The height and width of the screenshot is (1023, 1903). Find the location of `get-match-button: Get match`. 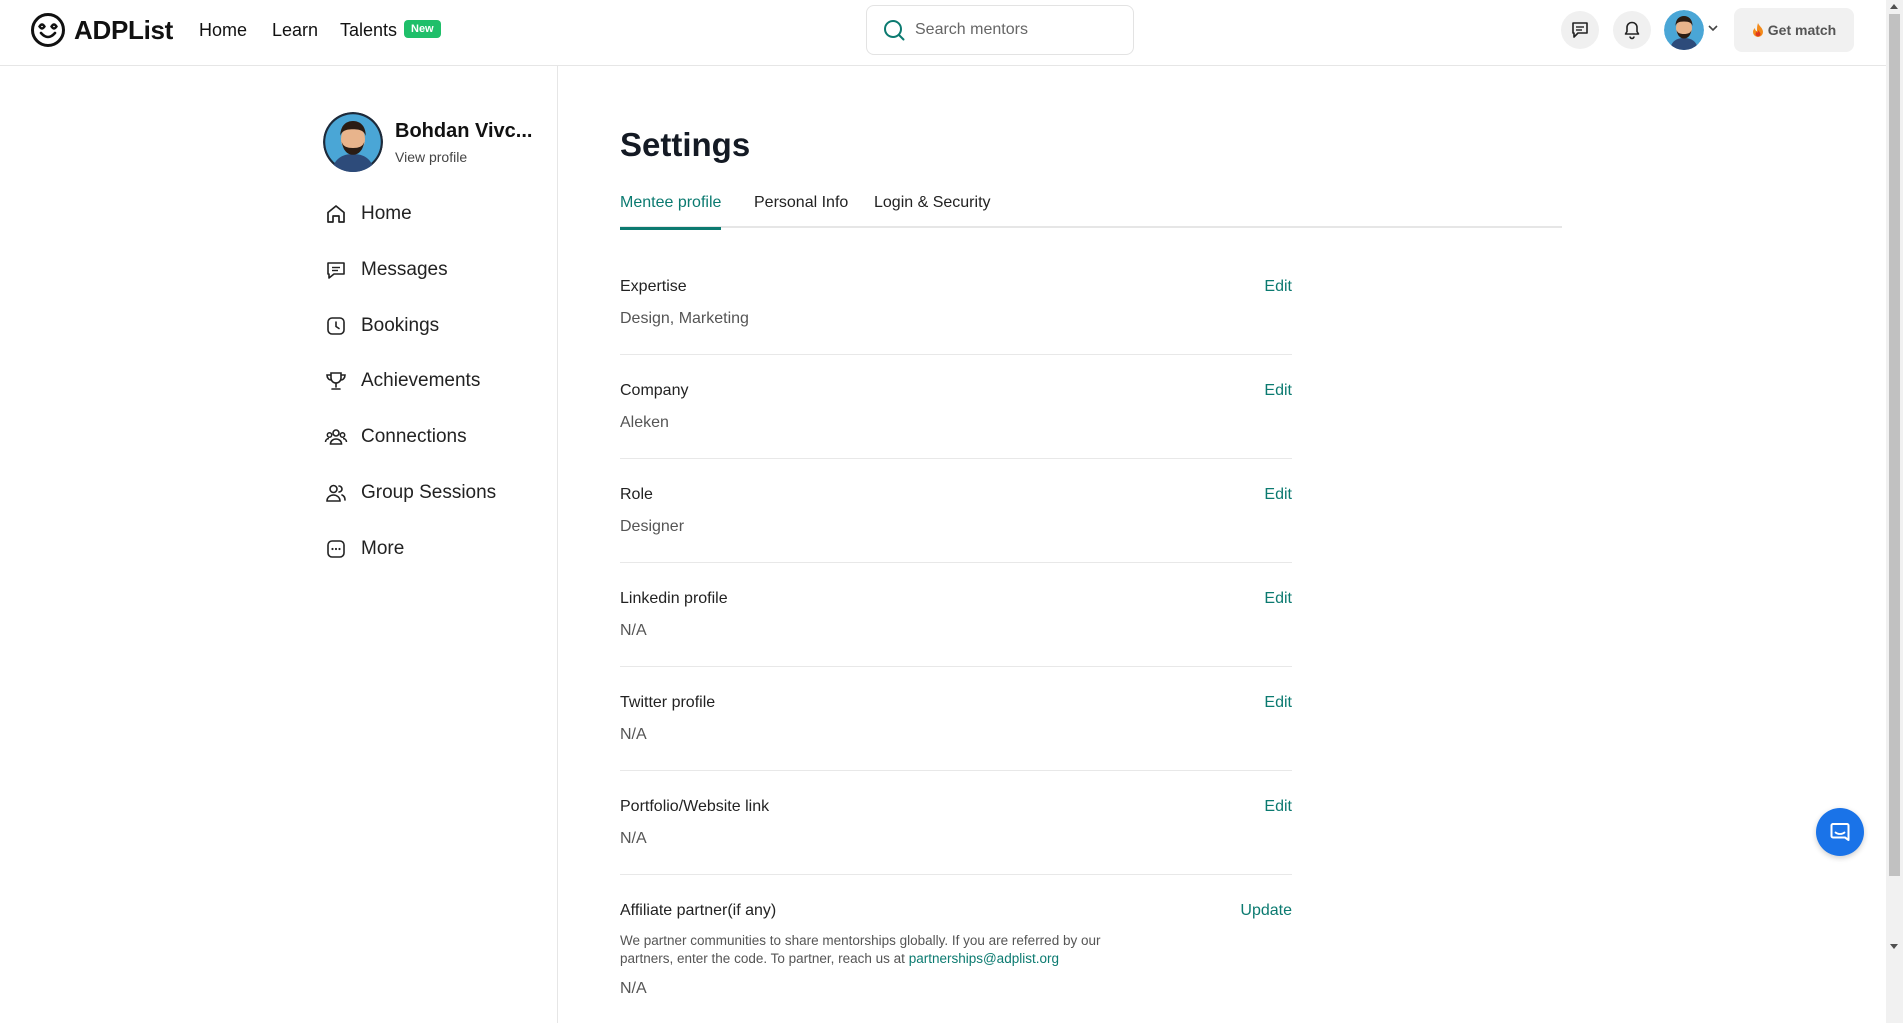

get-match-button: Get match is located at coordinates (1794, 30).